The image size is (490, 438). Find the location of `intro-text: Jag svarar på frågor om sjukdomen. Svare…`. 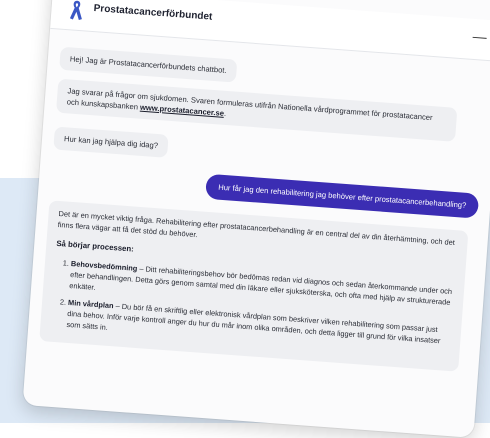

intro-text: Jag svarar på frågor om sjukdomen. Svare… is located at coordinates (249, 104).